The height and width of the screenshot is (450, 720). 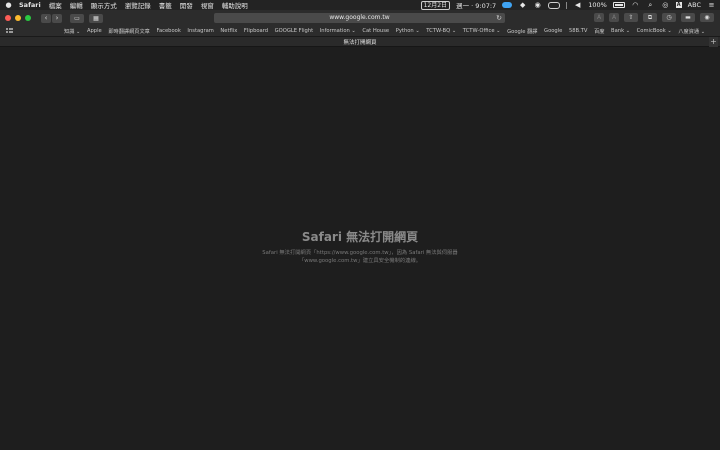 I want to click on bookmark-item: Apple, so click(x=94, y=31).